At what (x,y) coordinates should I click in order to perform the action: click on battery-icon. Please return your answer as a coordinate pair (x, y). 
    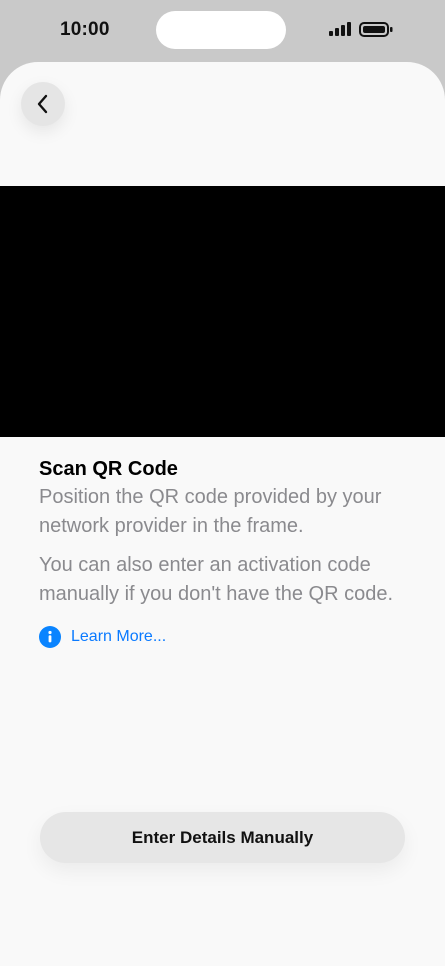
    Looking at the image, I should click on (376, 29).